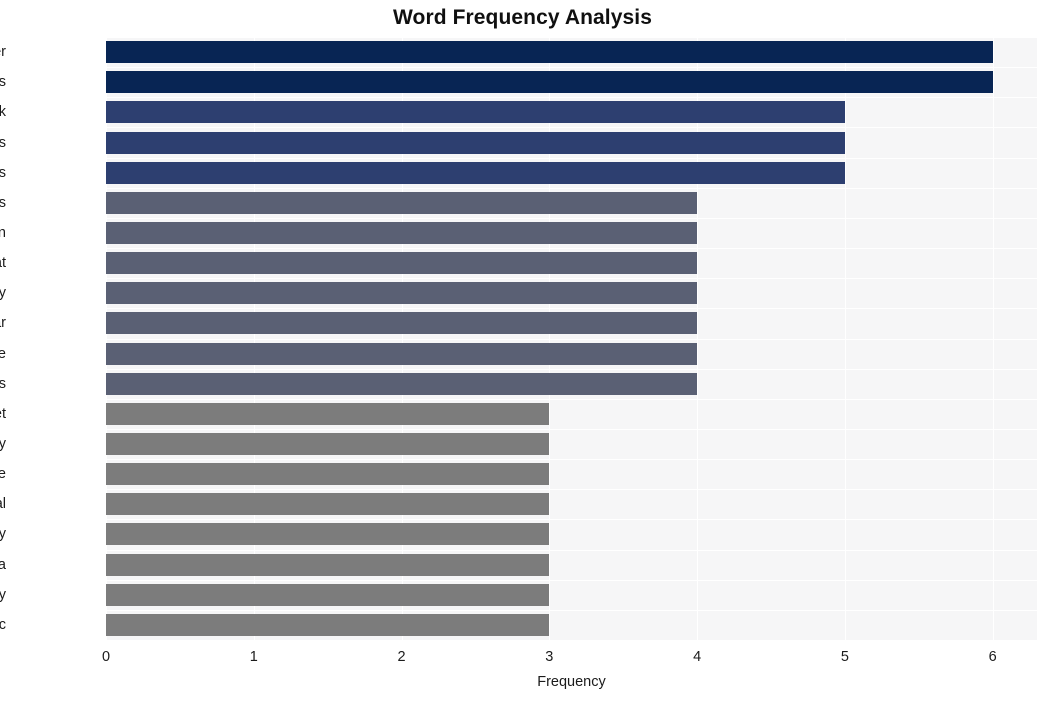 This screenshot has width=1045, height=701. What do you see at coordinates (3, 232) in the screenshot?
I see `y-axis-tick-label: russian` at bounding box center [3, 232].